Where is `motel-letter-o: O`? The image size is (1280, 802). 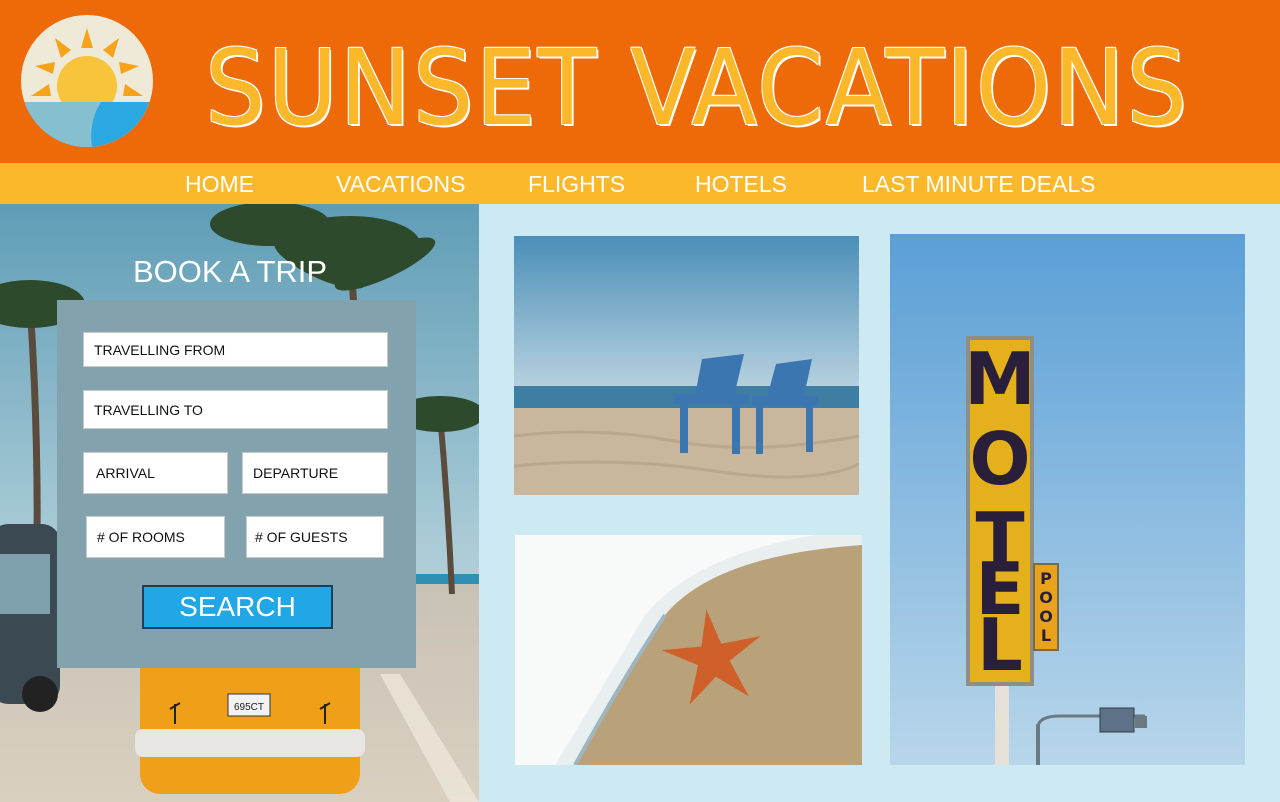 motel-letter-o: O is located at coordinates (999, 459).